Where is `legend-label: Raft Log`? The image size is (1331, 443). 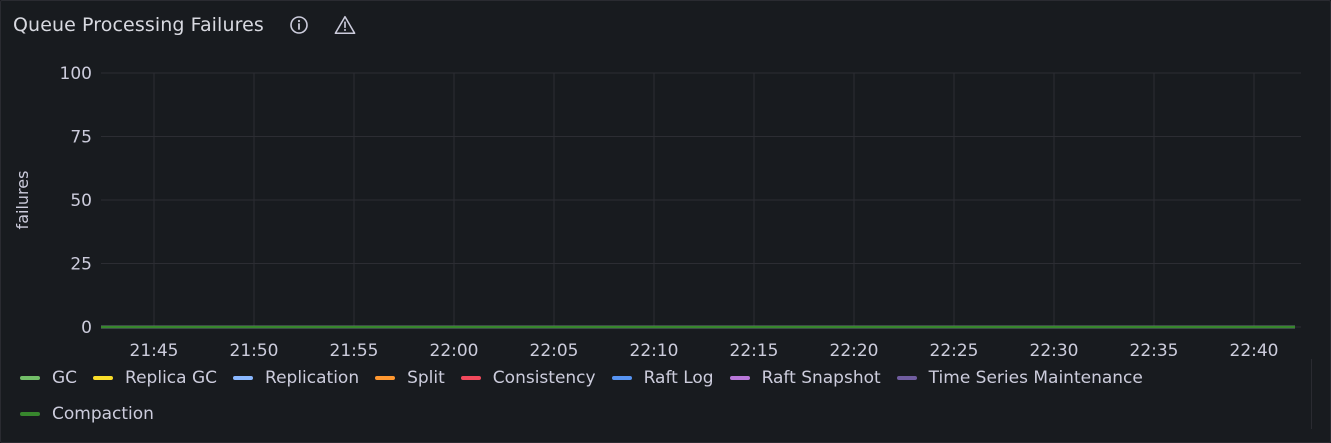
legend-label: Raft Log is located at coordinates (678, 378).